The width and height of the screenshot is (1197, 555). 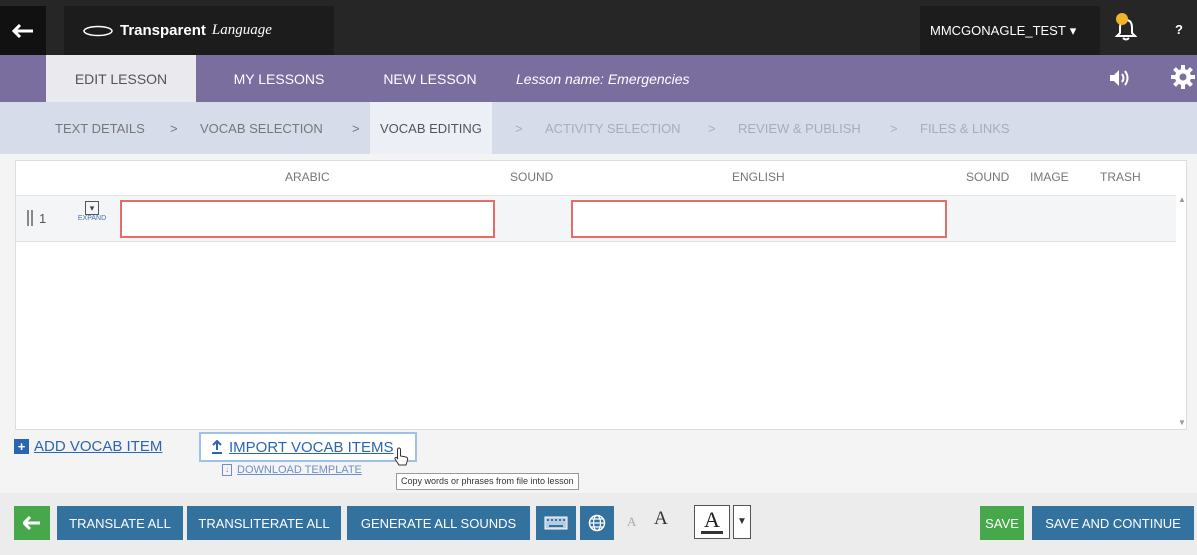 I want to click on globe-button, so click(x=597, y=523).